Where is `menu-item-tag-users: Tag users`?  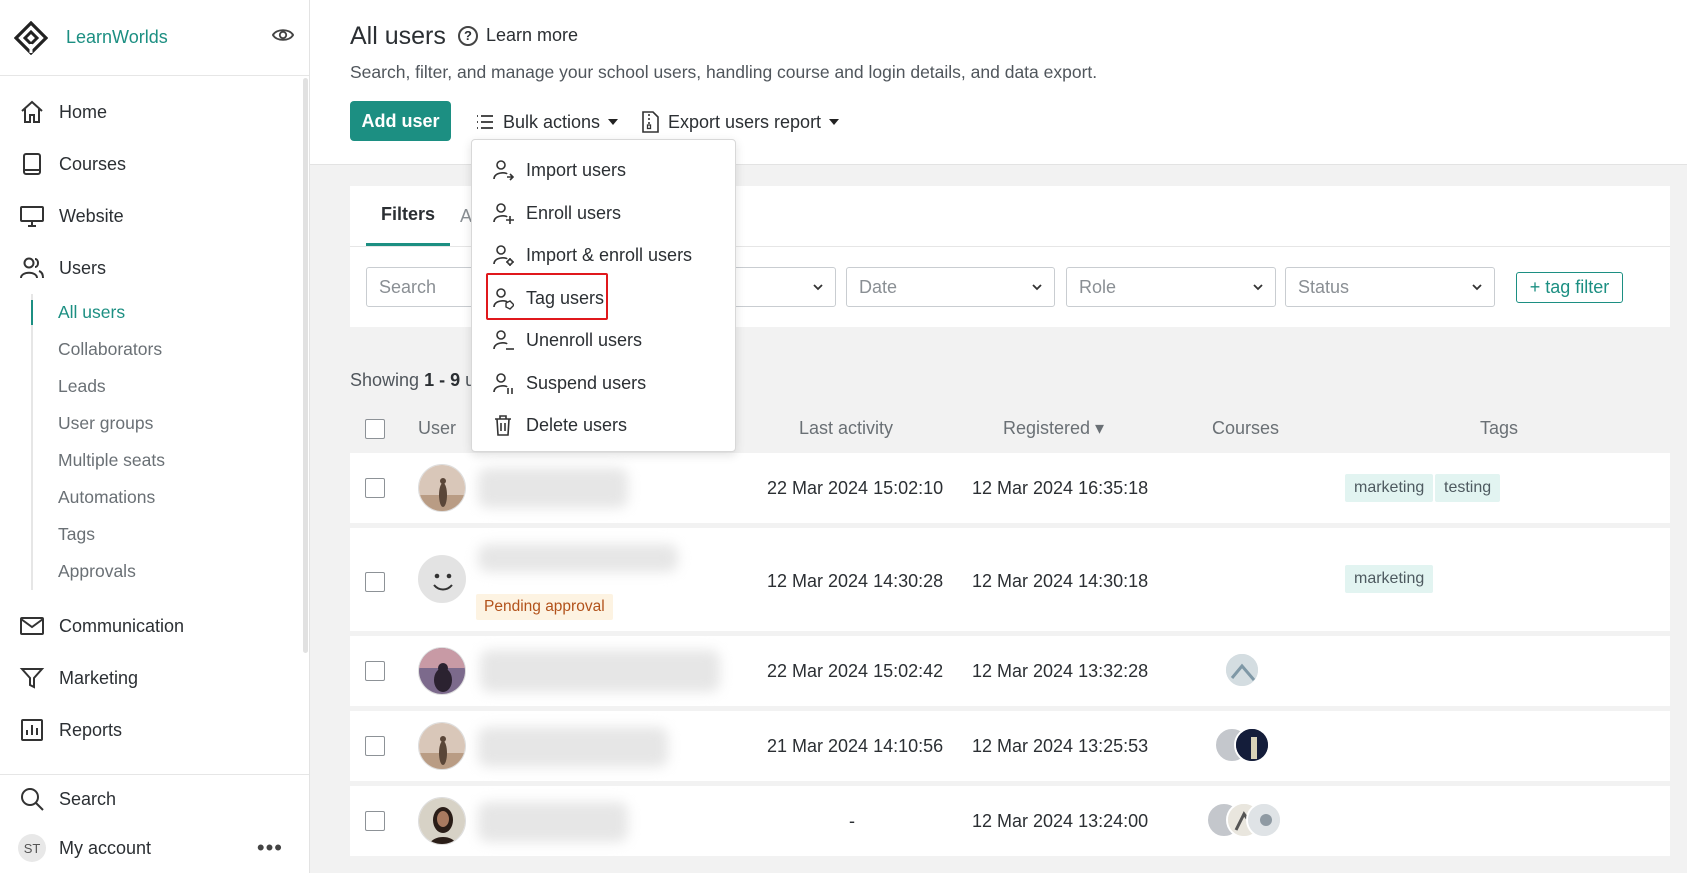 menu-item-tag-users: Tag users is located at coordinates (548, 298).